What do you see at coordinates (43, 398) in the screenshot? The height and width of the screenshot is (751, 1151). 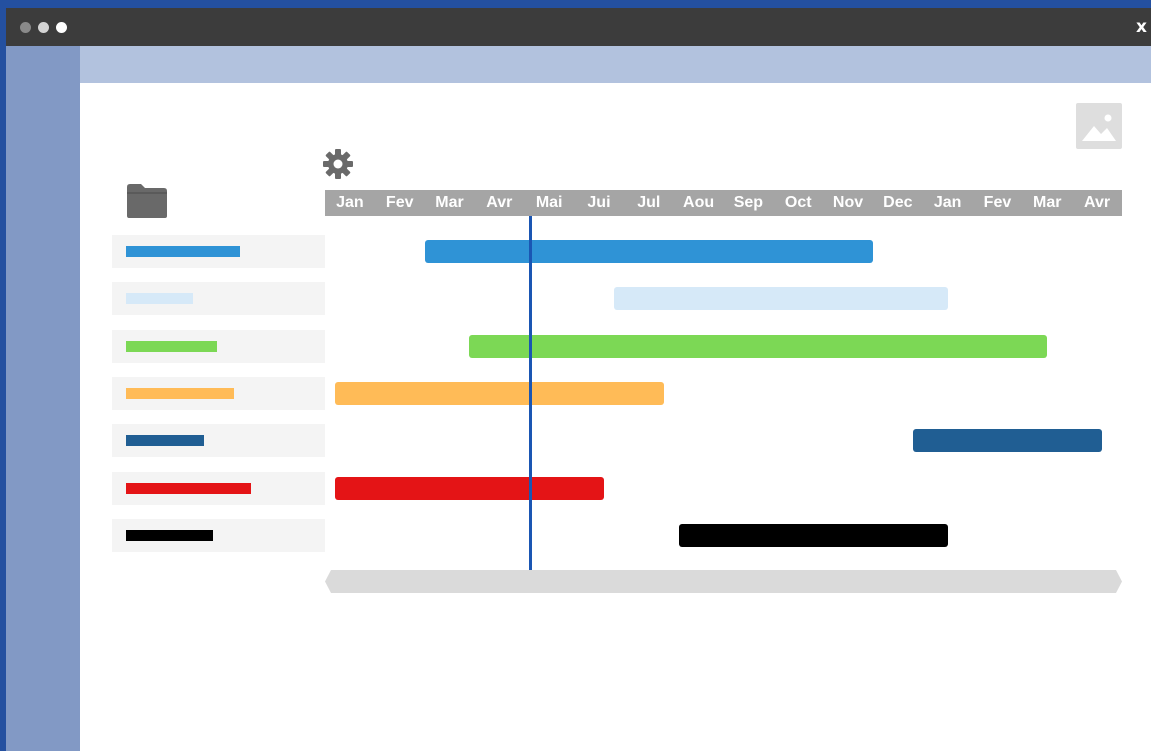 I see `sidebar` at bounding box center [43, 398].